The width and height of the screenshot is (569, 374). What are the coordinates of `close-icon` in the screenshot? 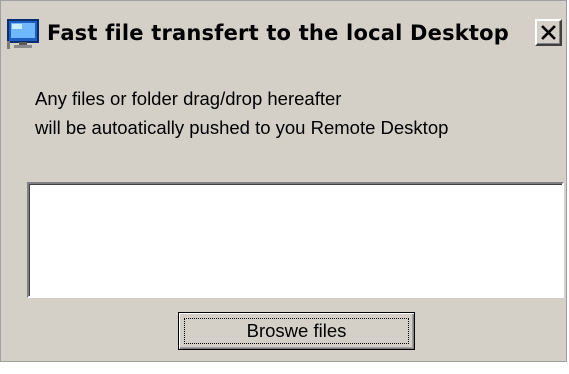 It's located at (548, 32).